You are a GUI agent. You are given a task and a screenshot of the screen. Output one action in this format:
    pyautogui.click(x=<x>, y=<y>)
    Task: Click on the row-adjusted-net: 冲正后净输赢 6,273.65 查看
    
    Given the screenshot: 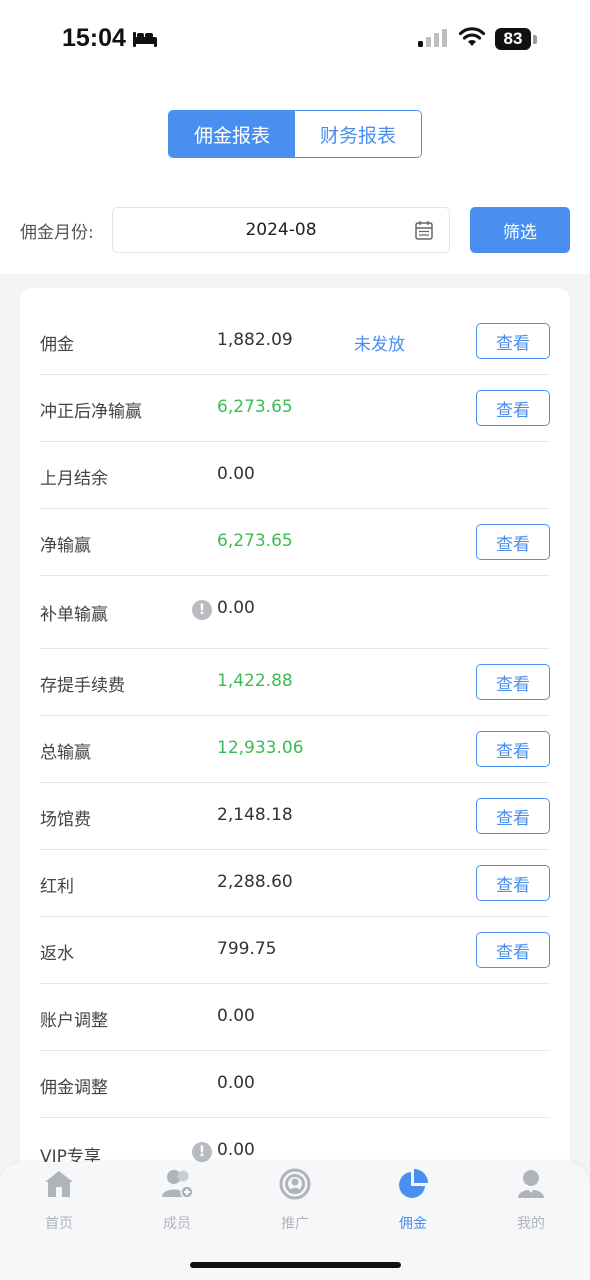 What is the action you would take?
    pyautogui.click(x=295, y=408)
    